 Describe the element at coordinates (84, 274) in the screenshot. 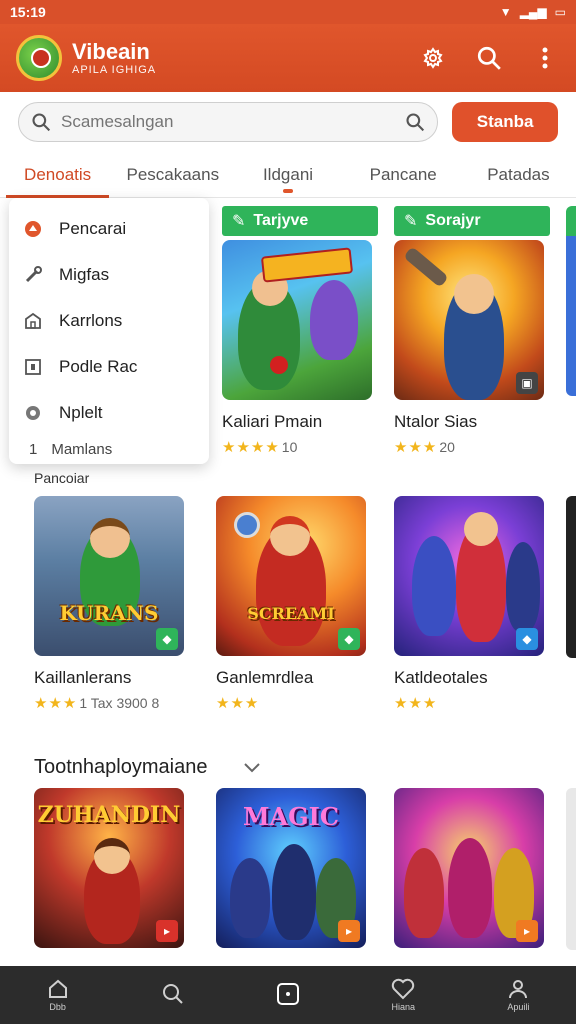

I see `dropdown-item-label: Migfas` at that location.